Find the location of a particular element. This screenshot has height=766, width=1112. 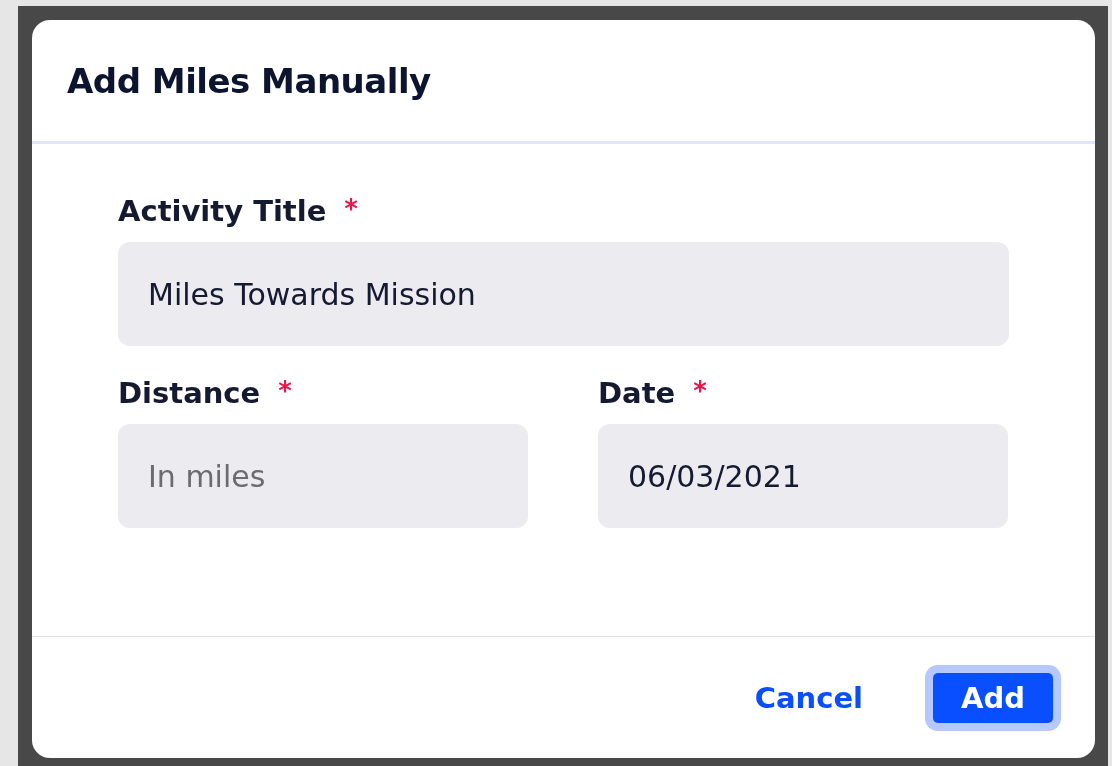

dialog-title: Add Miles Manually is located at coordinates (249, 80).